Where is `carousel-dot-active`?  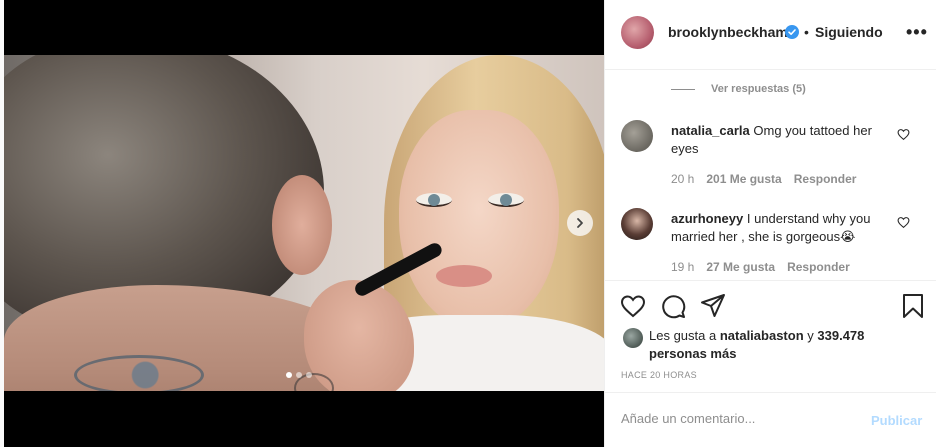
carousel-dot-active is located at coordinates (289, 375).